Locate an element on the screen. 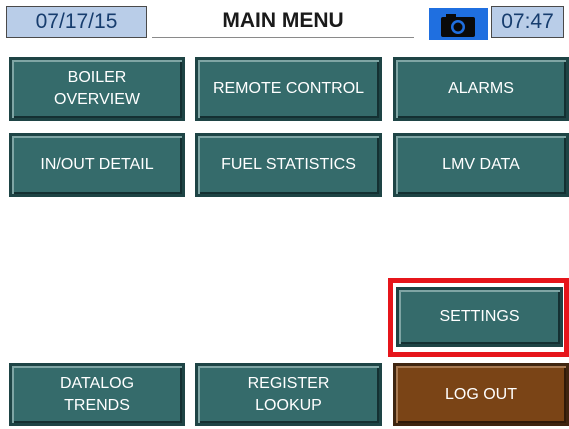  datalog-trends-button: DATALOG TRENDS is located at coordinates (97, 394).